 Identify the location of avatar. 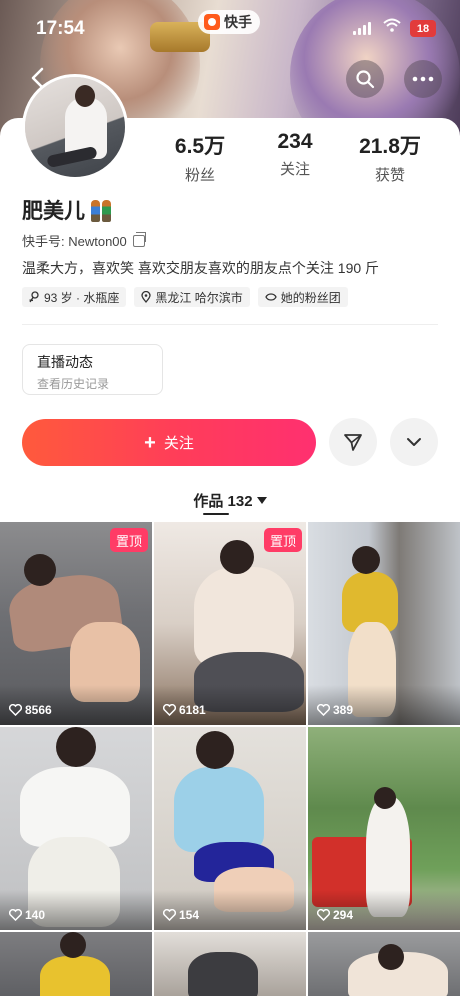
(75, 127).